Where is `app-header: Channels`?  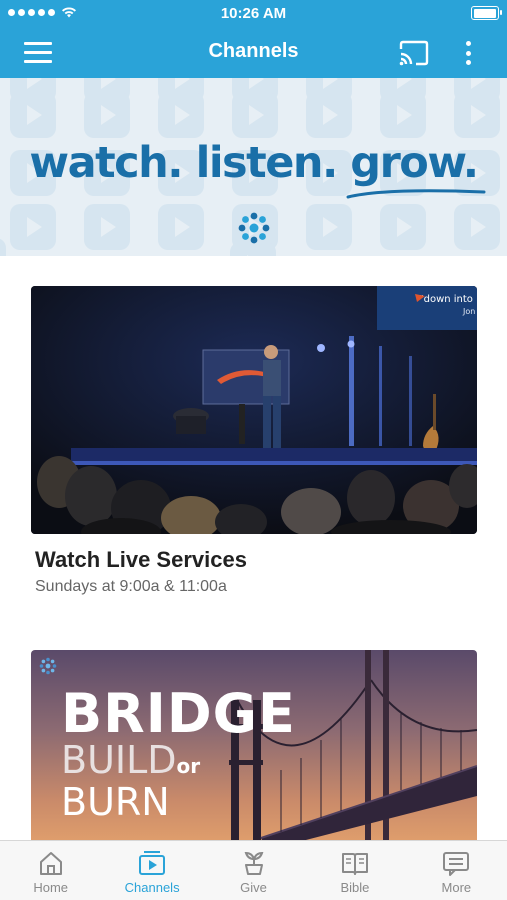
app-header: Channels is located at coordinates (253, 53).